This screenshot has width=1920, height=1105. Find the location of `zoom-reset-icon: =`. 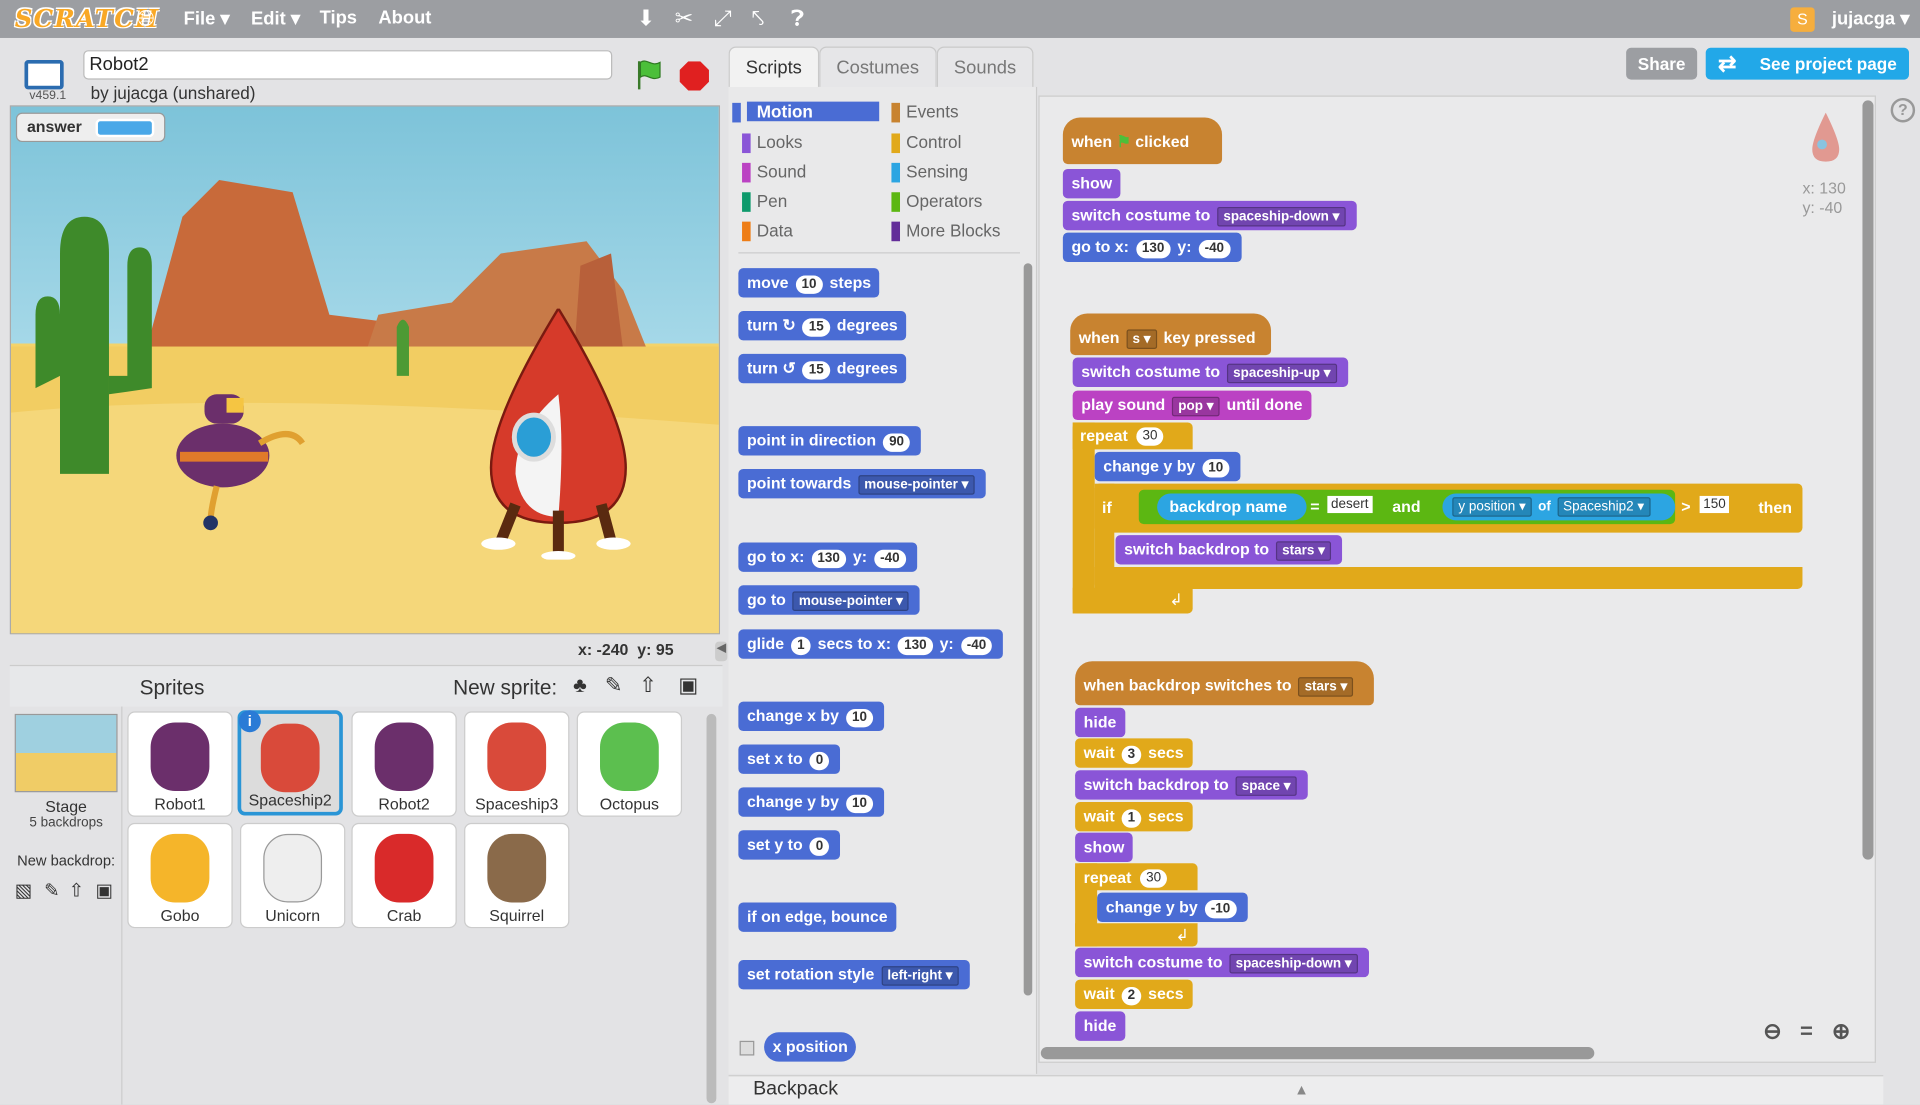

zoom-reset-icon: = is located at coordinates (1806, 1032).